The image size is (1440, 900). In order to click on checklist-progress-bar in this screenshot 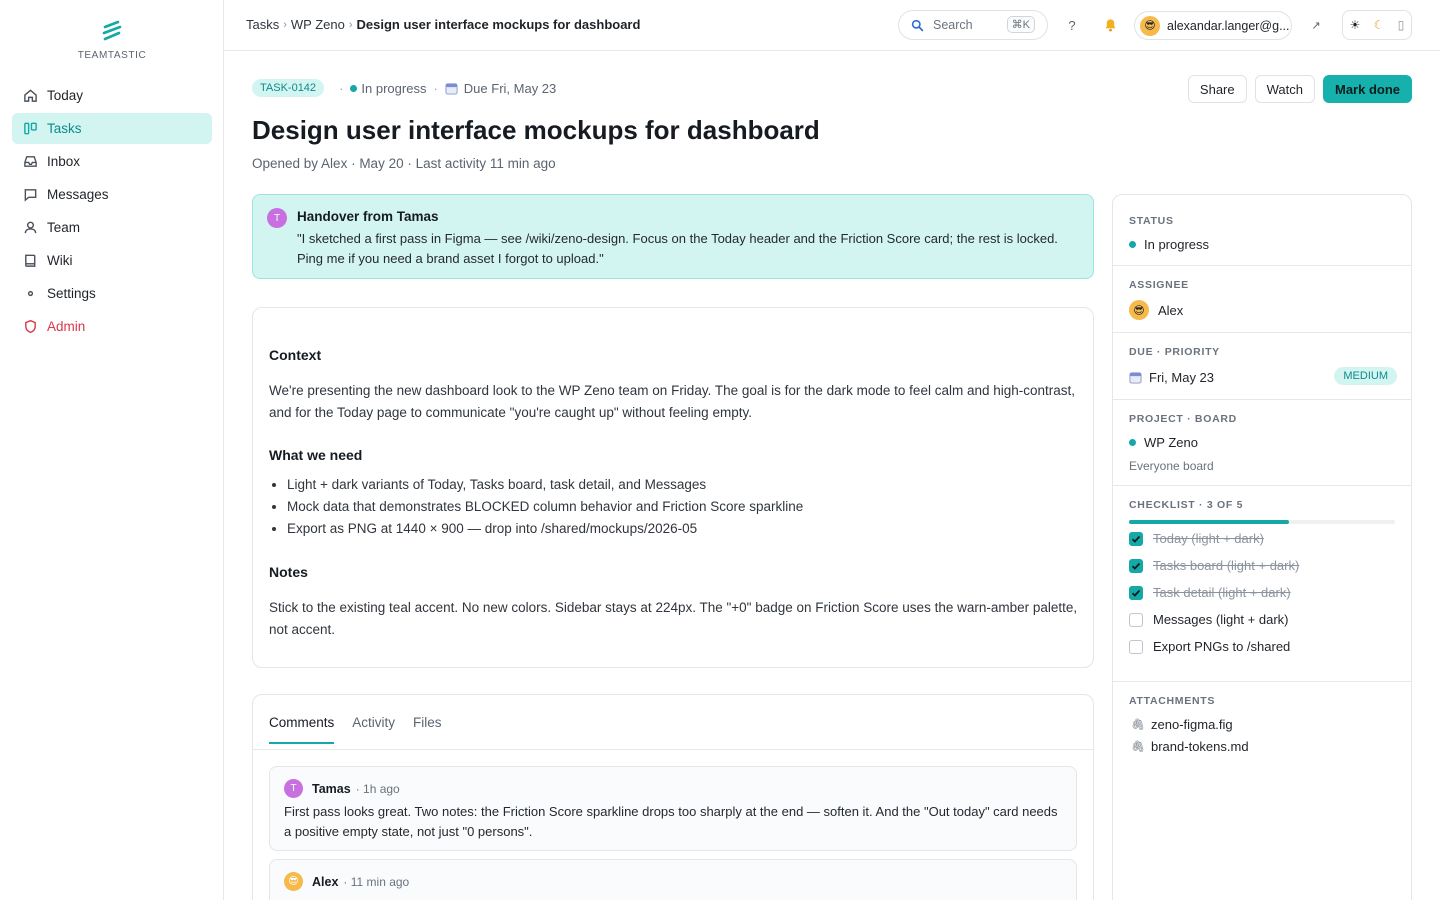, I will do `click(1262, 522)`.